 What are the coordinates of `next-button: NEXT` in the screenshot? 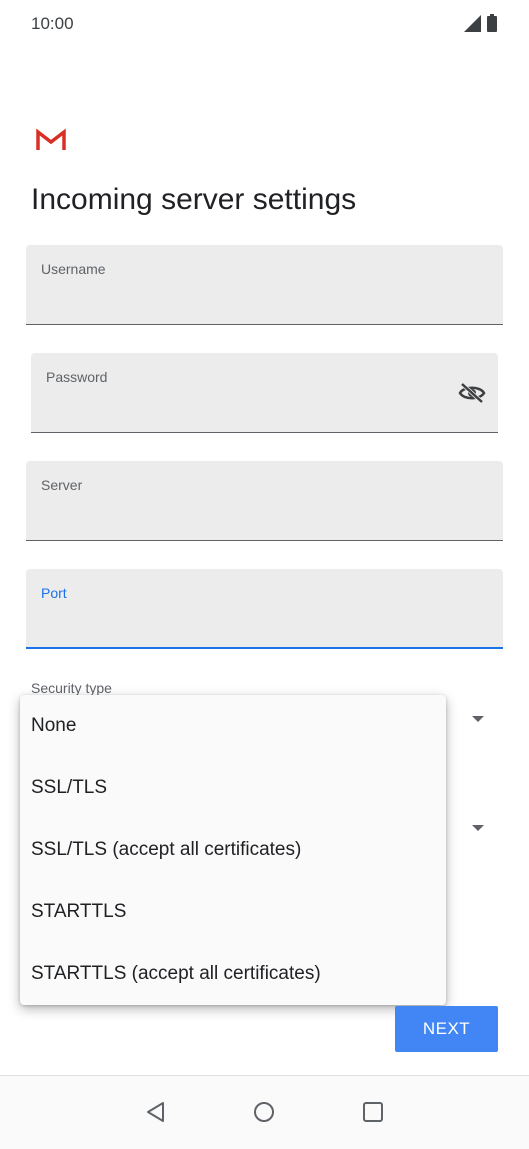 It's located at (446, 1029).